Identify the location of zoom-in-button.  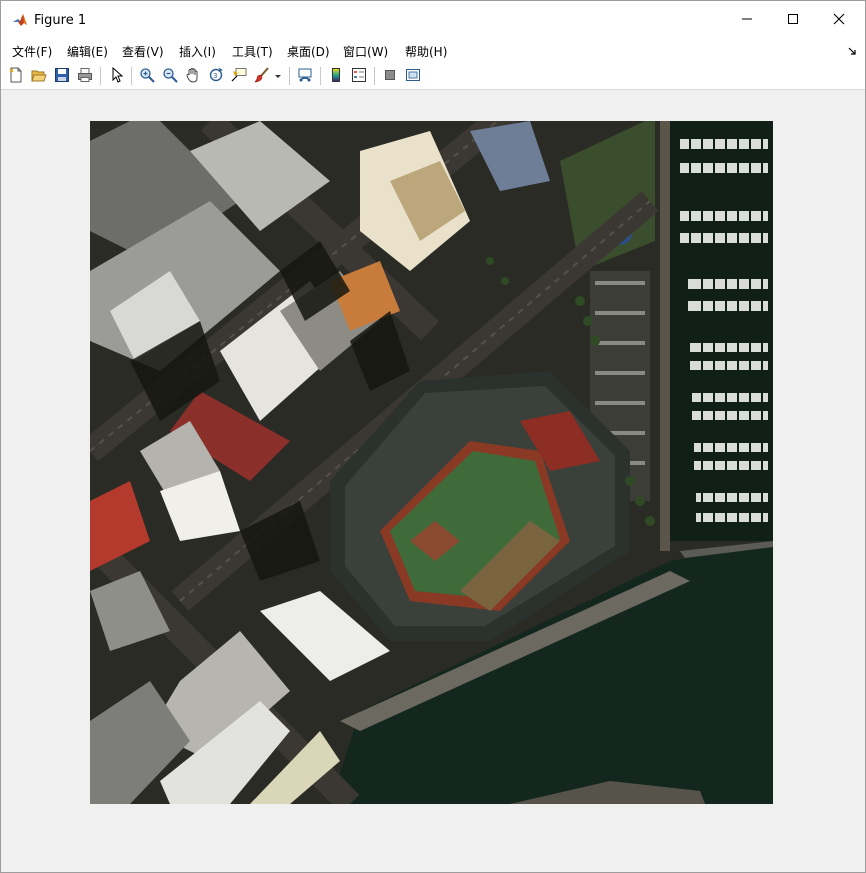
(147, 76).